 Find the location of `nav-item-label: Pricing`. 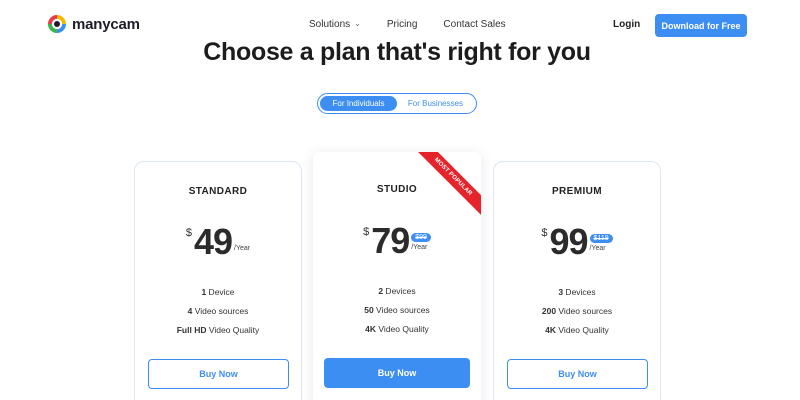

nav-item-label: Pricing is located at coordinates (402, 24).